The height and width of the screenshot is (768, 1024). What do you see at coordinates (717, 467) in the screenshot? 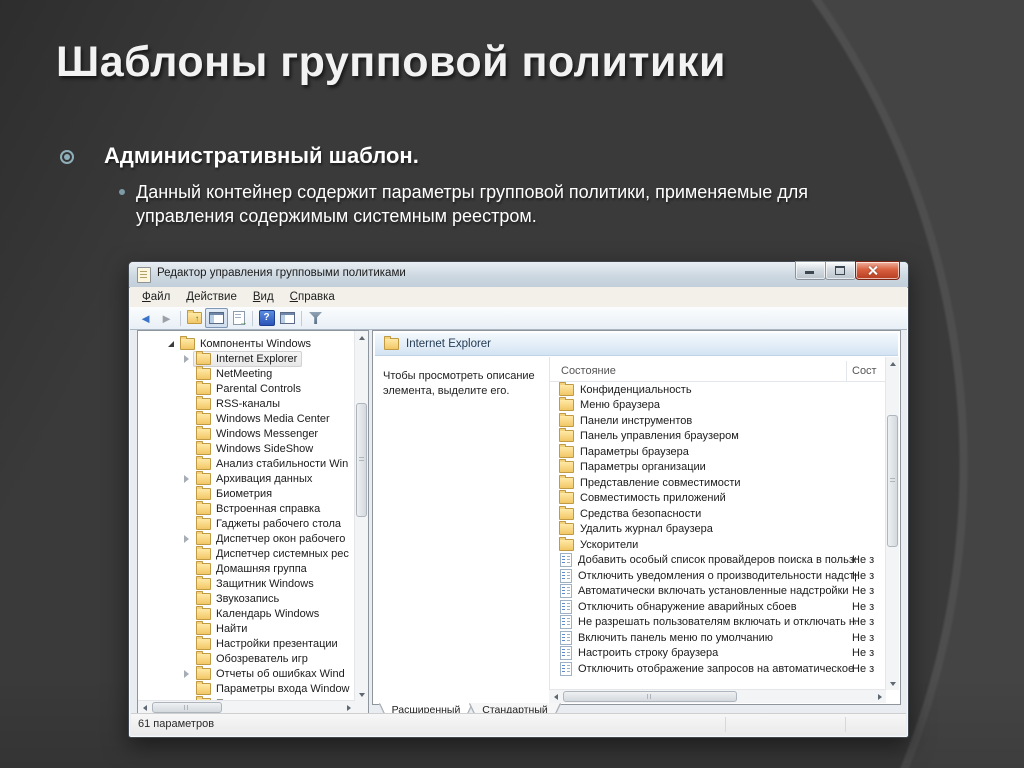
I see `list-item-folder: Параметры организации` at bounding box center [717, 467].